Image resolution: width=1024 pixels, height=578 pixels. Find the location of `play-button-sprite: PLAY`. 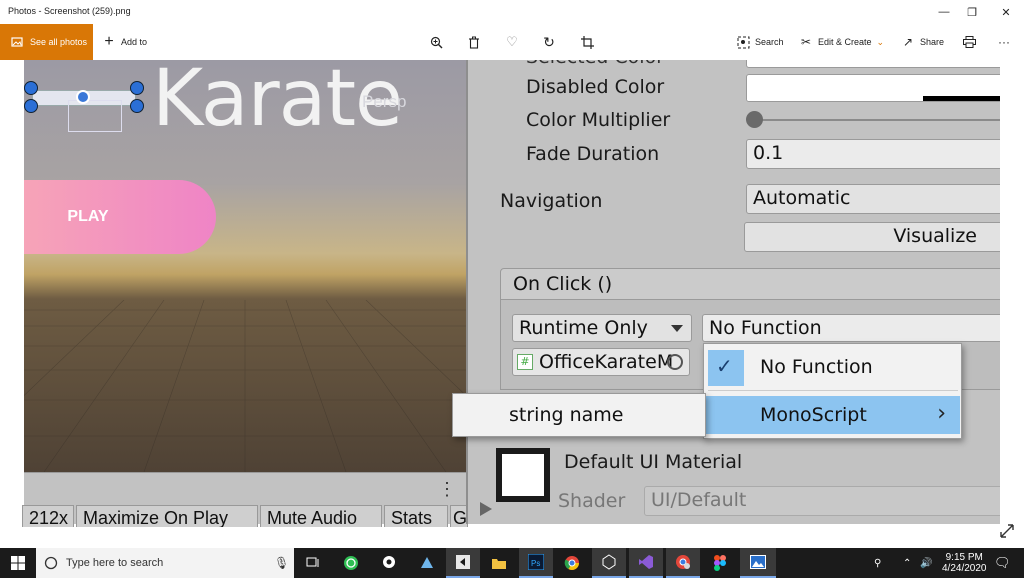

play-button-sprite: PLAY is located at coordinates (120, 217).